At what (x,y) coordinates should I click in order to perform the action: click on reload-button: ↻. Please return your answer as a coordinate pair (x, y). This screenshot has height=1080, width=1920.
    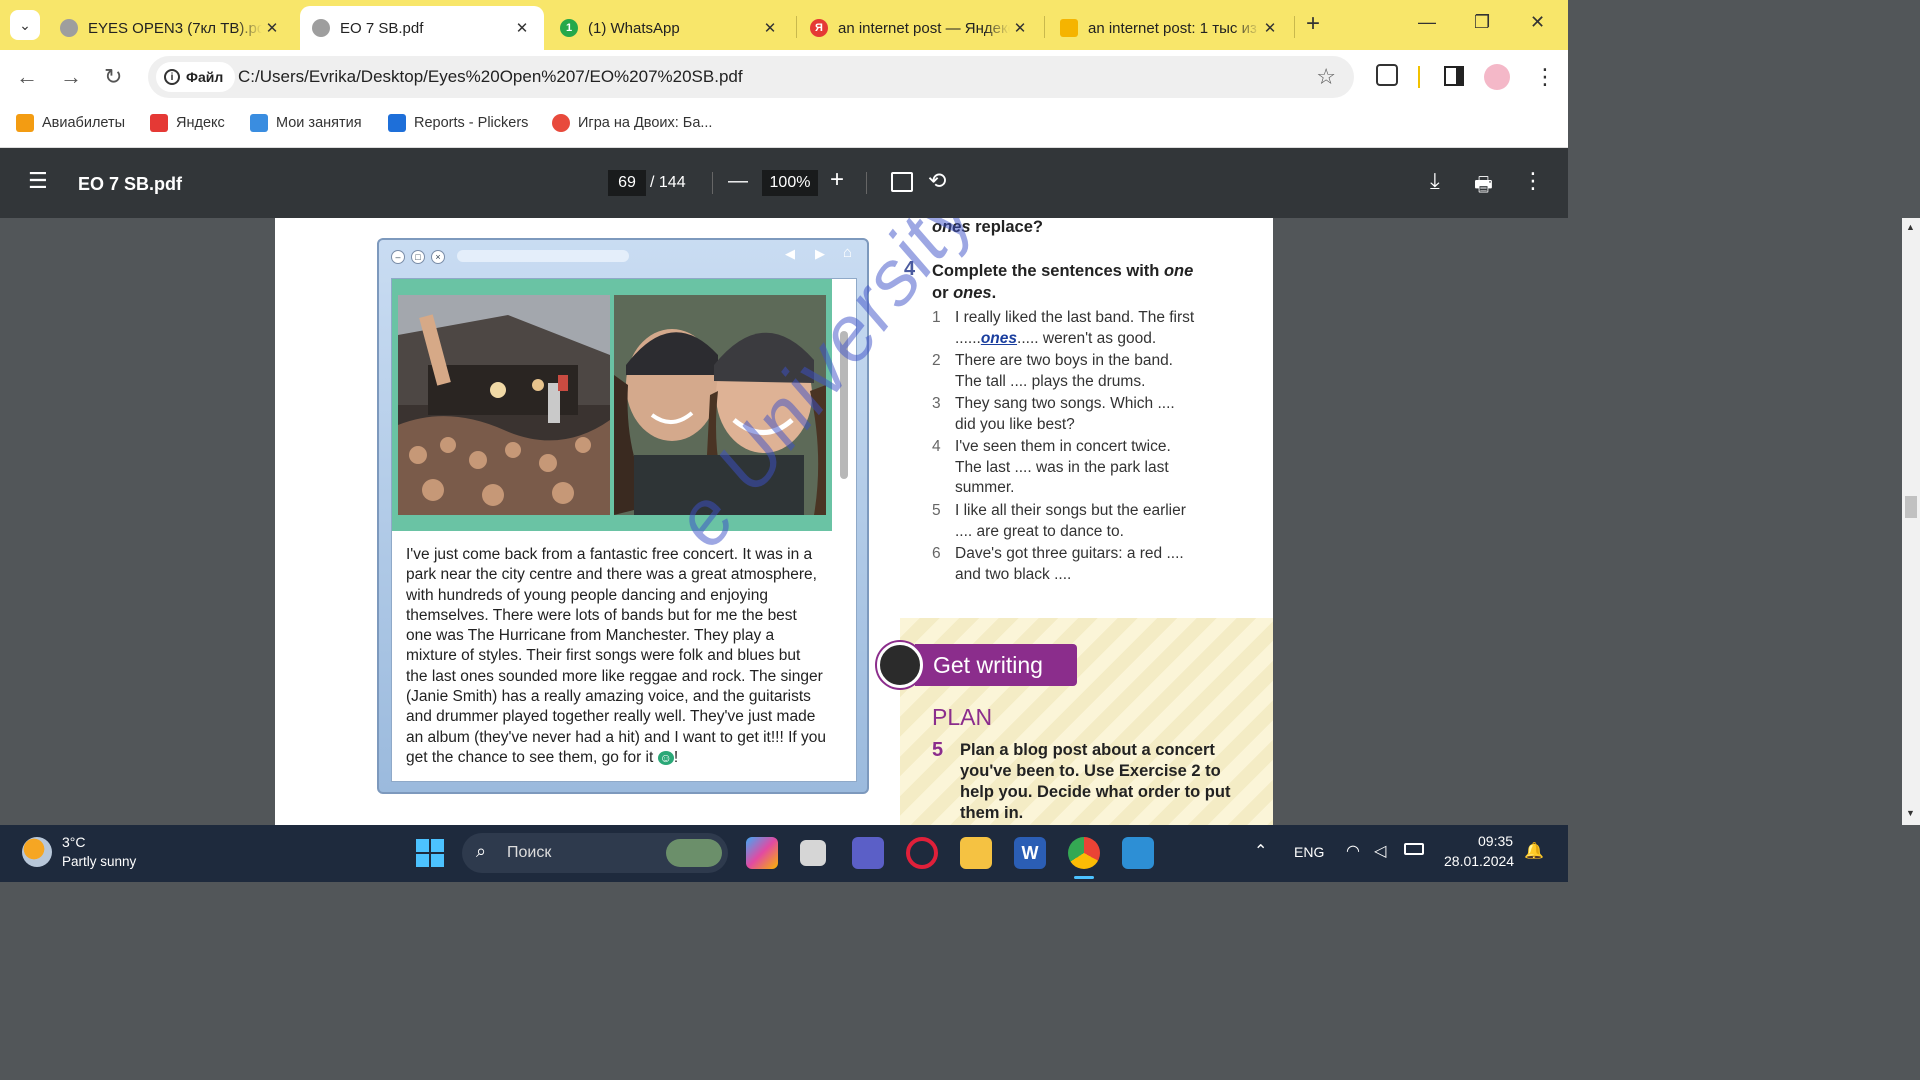
    Looking at the image, I should click on (113, 77).